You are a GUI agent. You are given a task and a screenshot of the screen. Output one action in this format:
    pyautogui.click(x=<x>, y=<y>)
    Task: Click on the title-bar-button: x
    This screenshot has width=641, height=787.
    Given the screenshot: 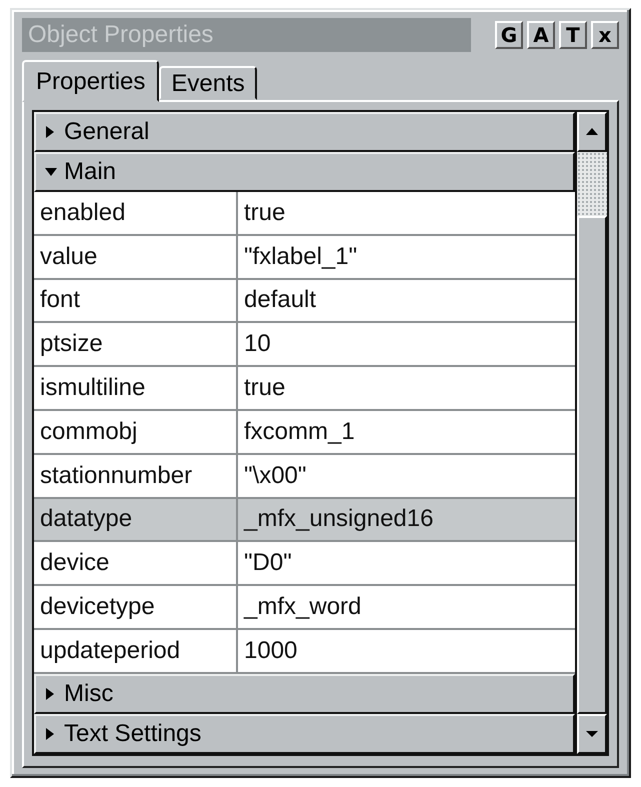 What is the action you would take?
    pyautogui.click(x=605, y=35)
    